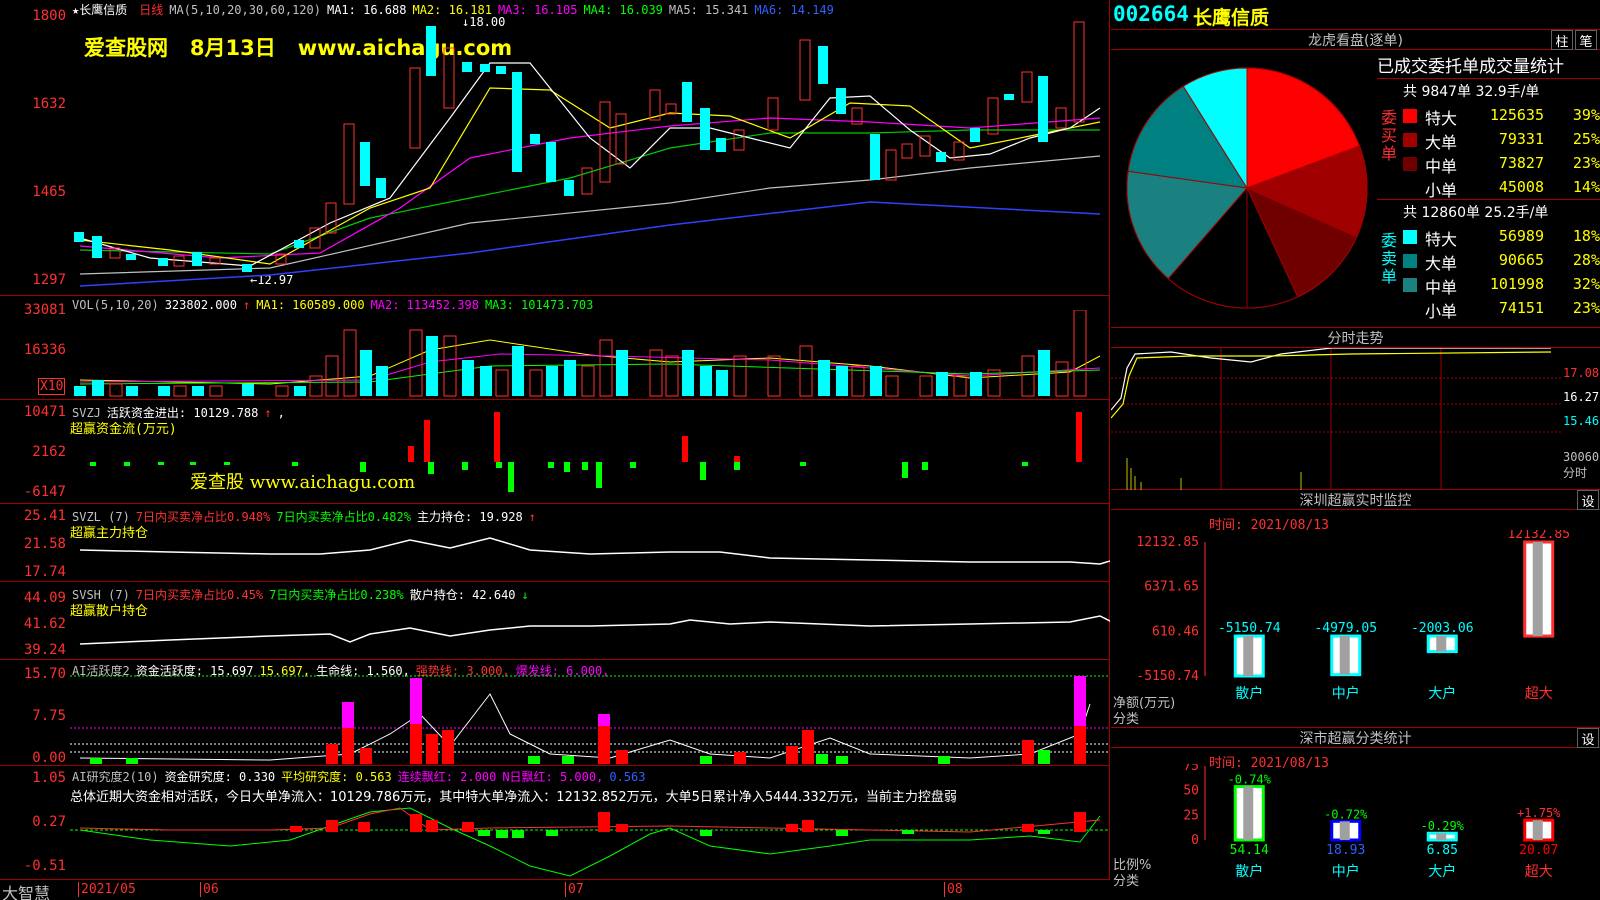 The width and height of the screenshot is (1600, 900). I want to click on svzj-y-mid: 2162, so click(49, 452).